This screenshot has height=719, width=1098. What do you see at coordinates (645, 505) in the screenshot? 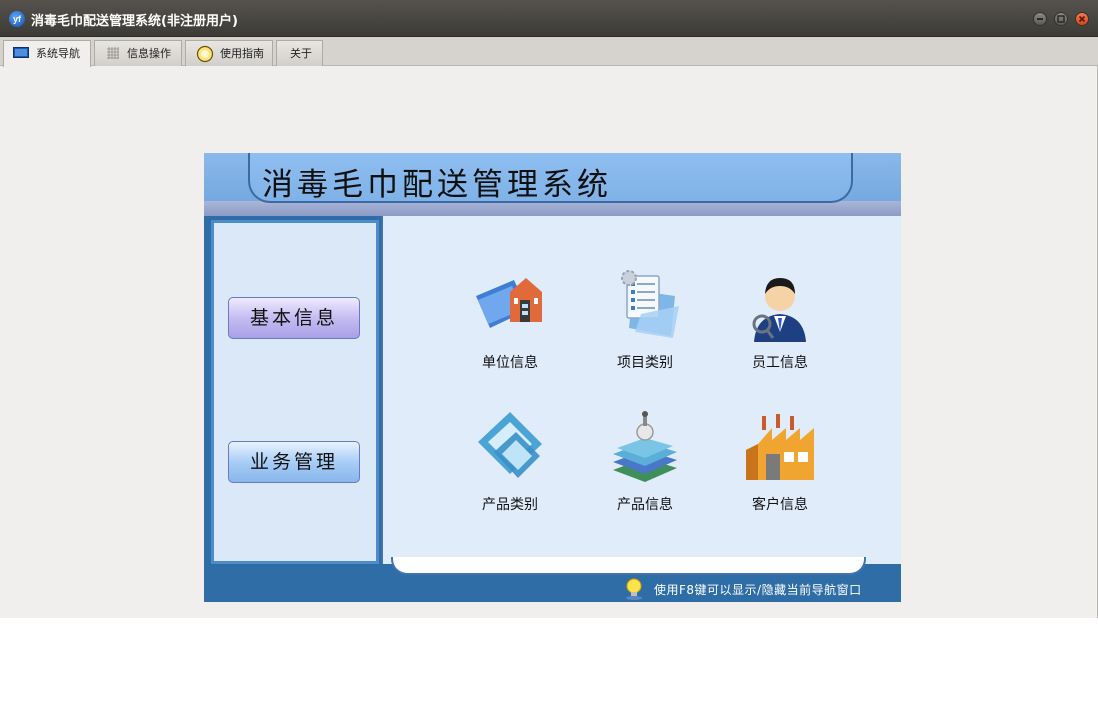
I see `module-label: 产品信息` at bounding box center [645, 505].